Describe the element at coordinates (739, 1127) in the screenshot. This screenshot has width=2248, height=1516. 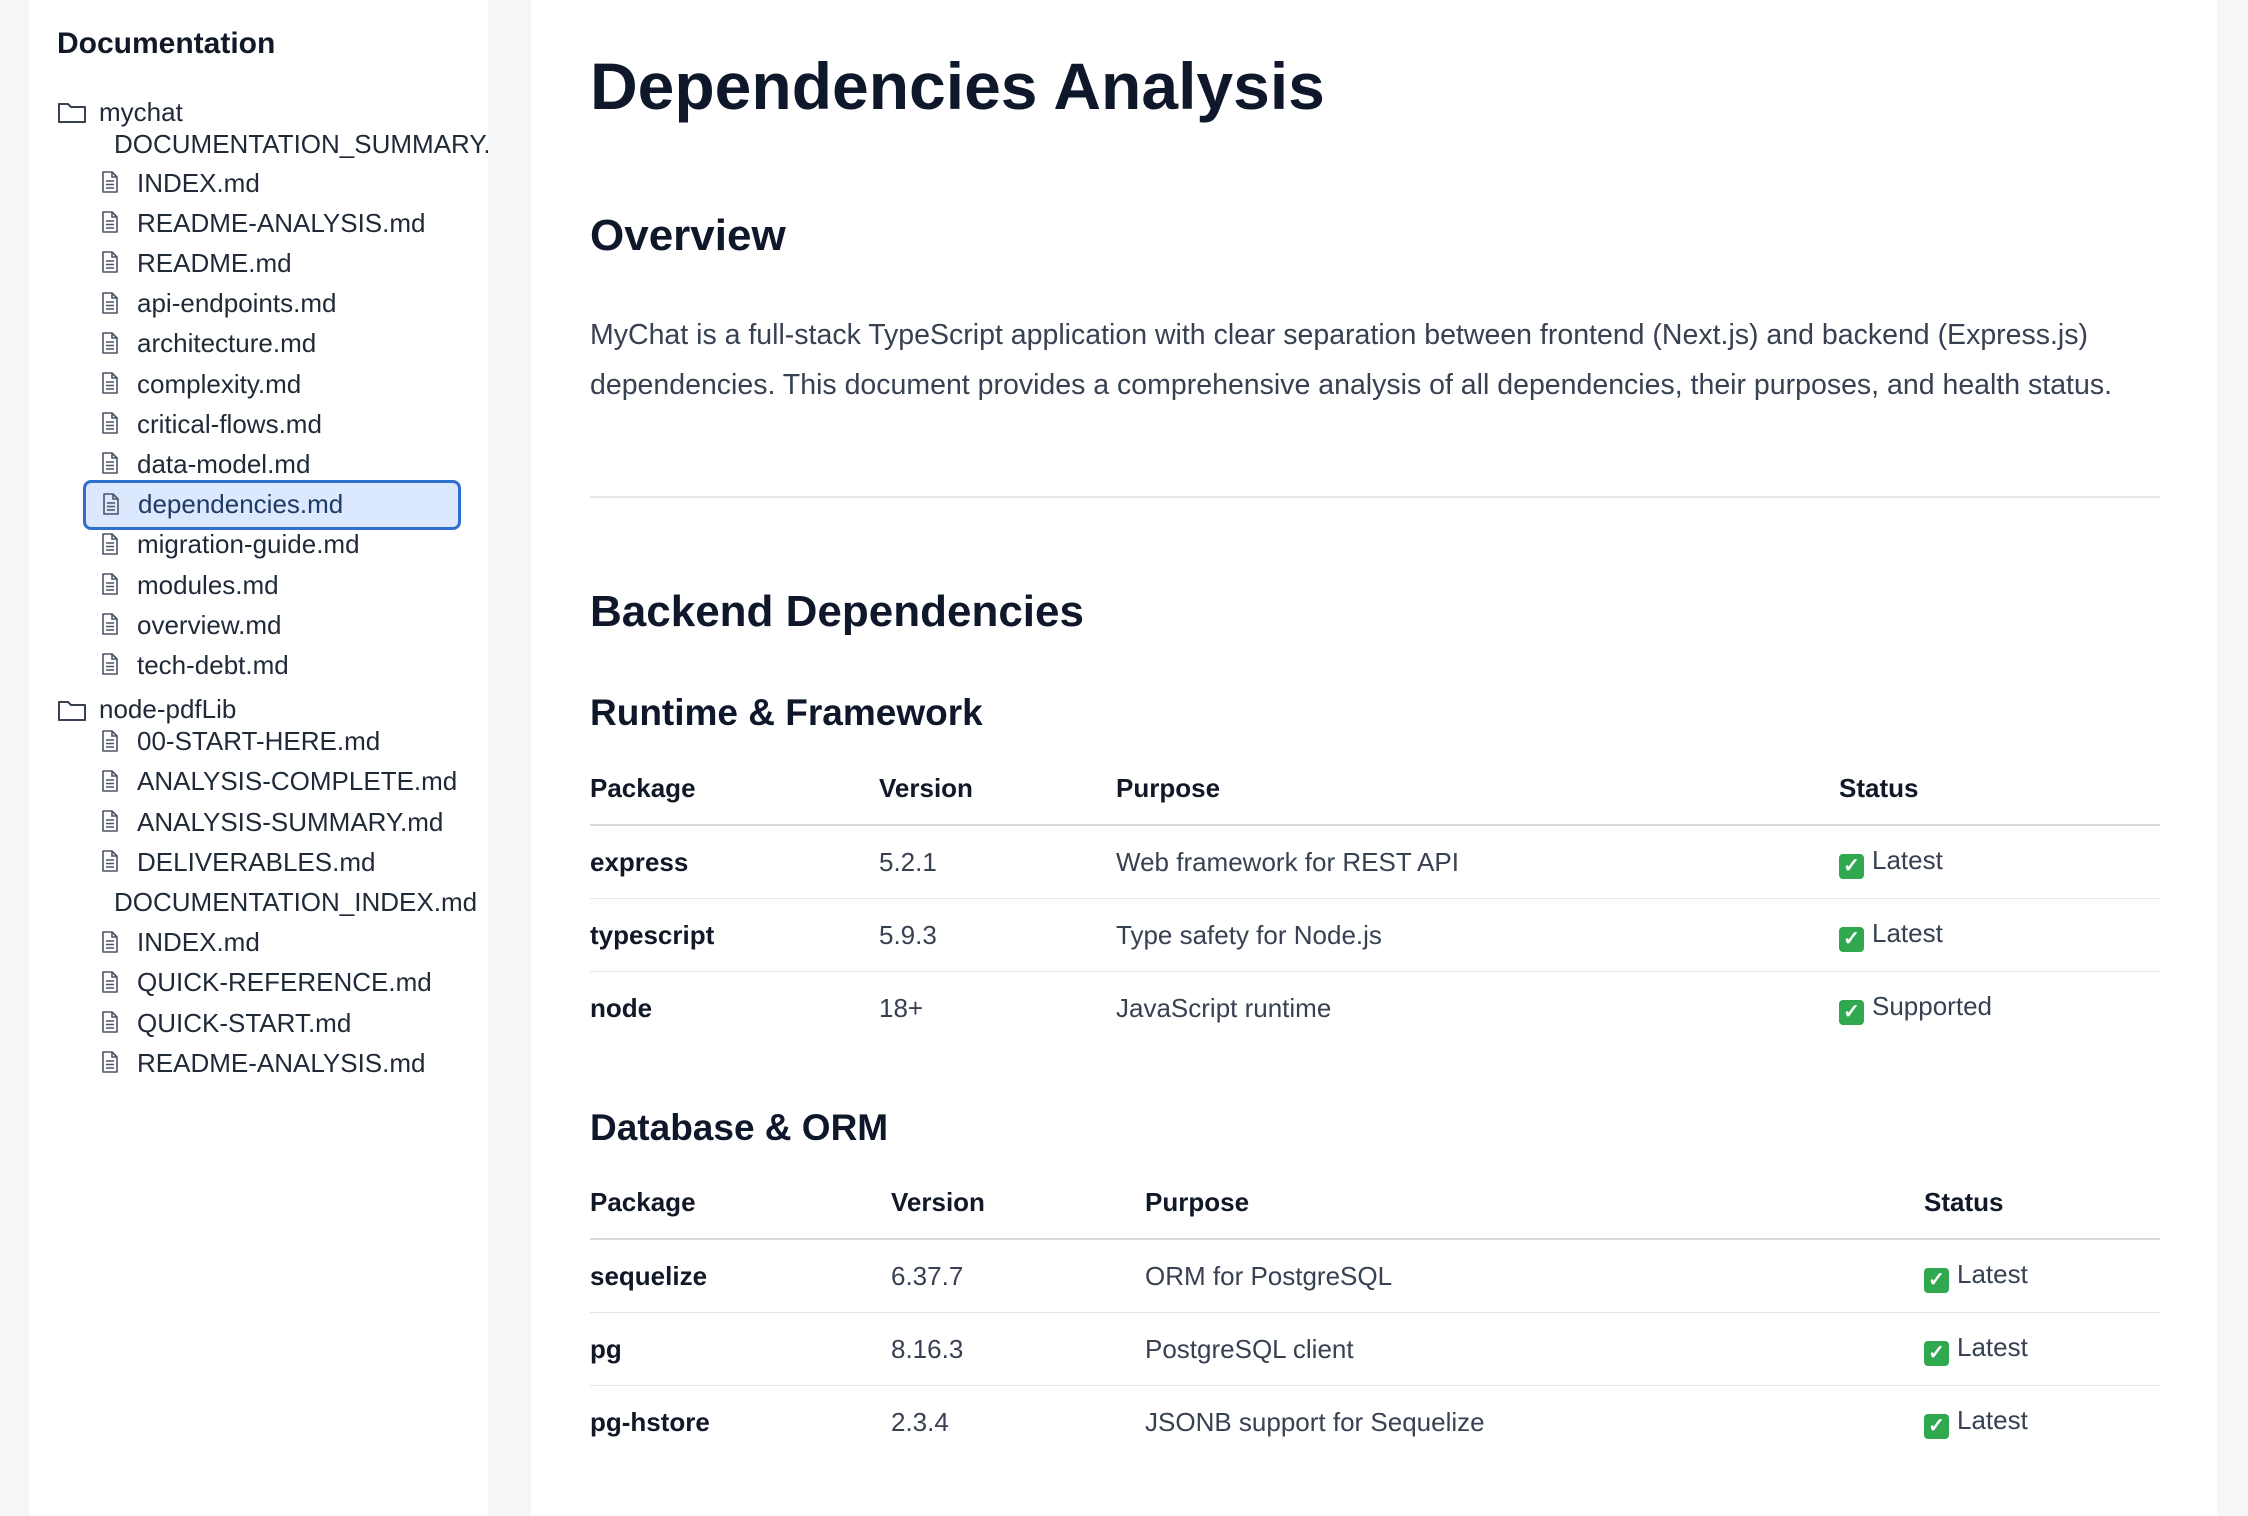
I see `database-heading: Database & ORM` at that location.